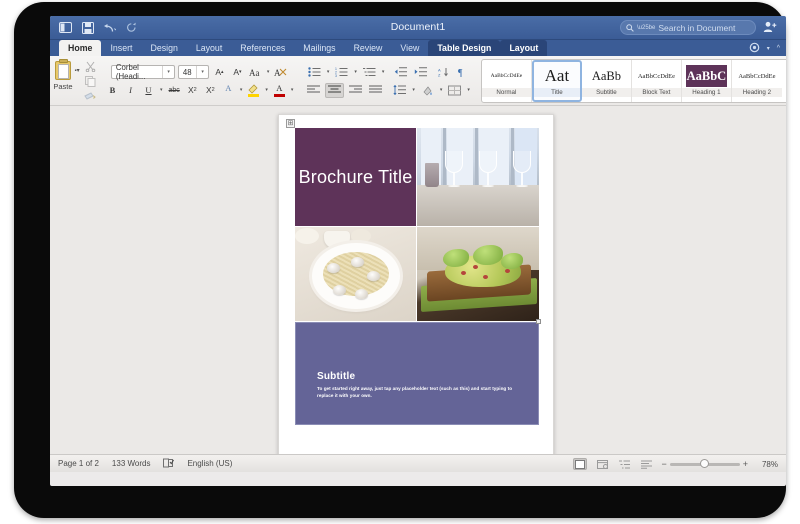 This screenshot has height=524, width=800. I want to click on tab-layout: Layout, so click(209, 48).